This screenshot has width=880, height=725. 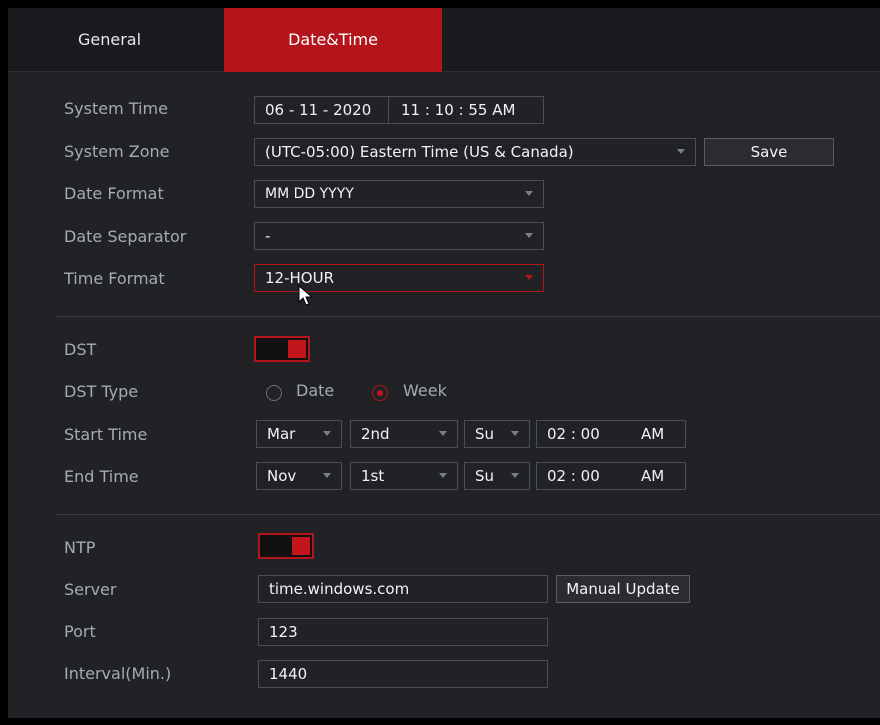 I want to click on manual-update-button: Manual Update, so click(x=623, y=589).